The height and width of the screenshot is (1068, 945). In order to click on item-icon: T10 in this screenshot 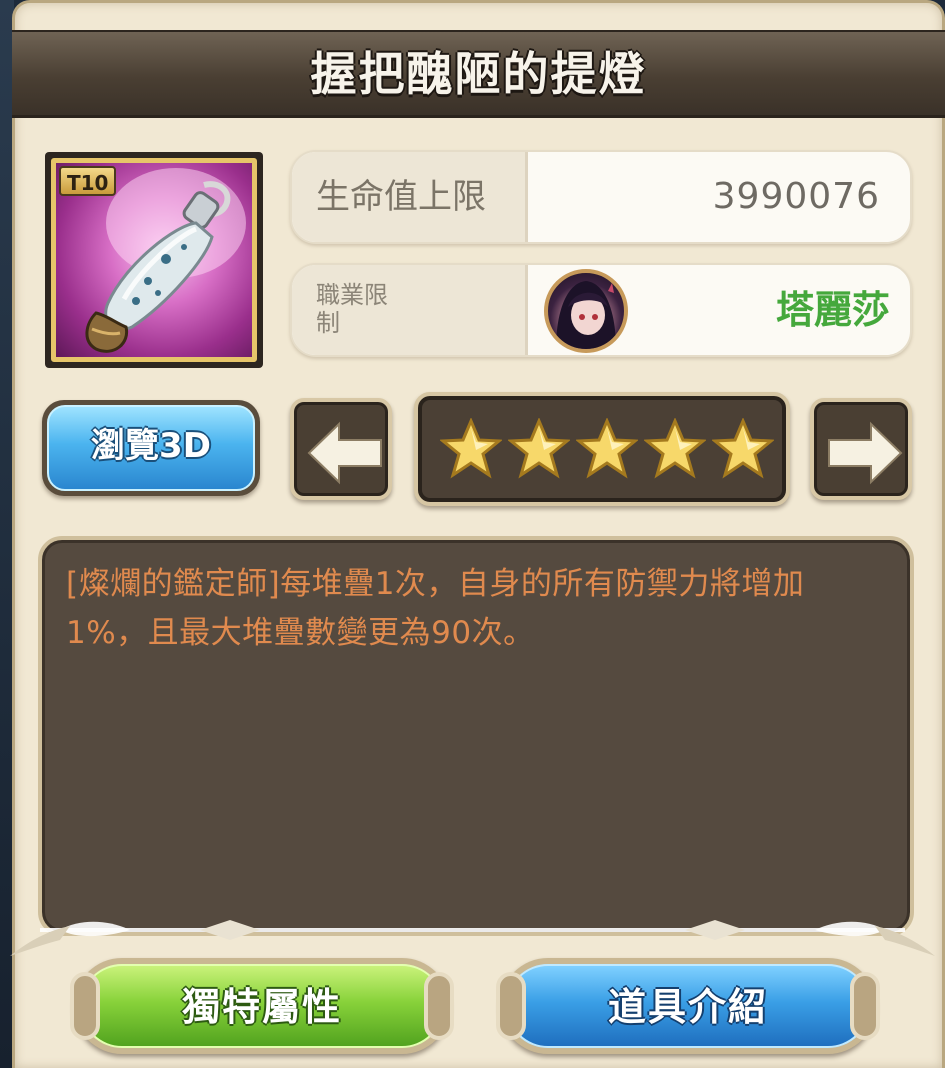, I will do `click(154, 260)`.